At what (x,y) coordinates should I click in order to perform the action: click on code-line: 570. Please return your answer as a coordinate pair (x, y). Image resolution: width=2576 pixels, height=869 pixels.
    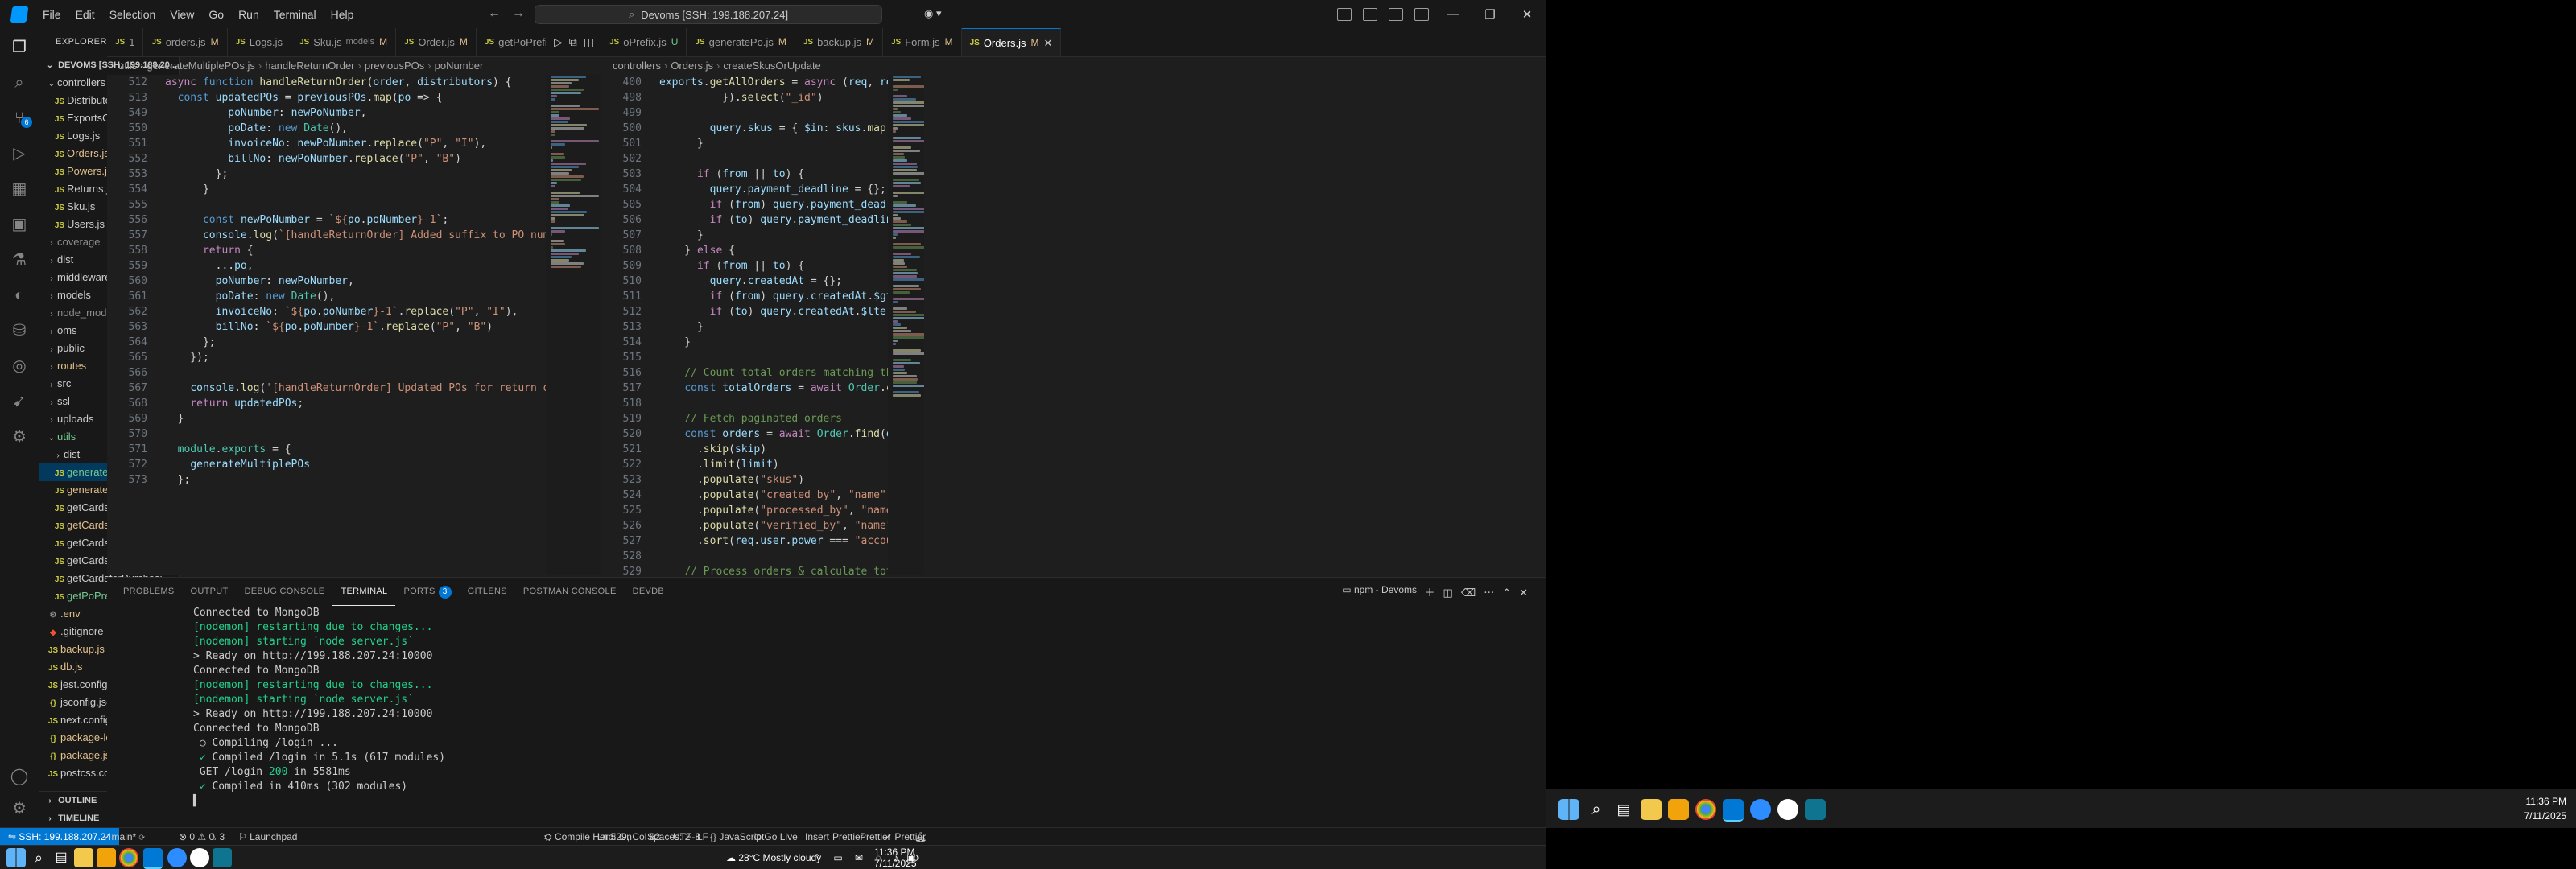
    Looking at the image, I should click on (326, 434).